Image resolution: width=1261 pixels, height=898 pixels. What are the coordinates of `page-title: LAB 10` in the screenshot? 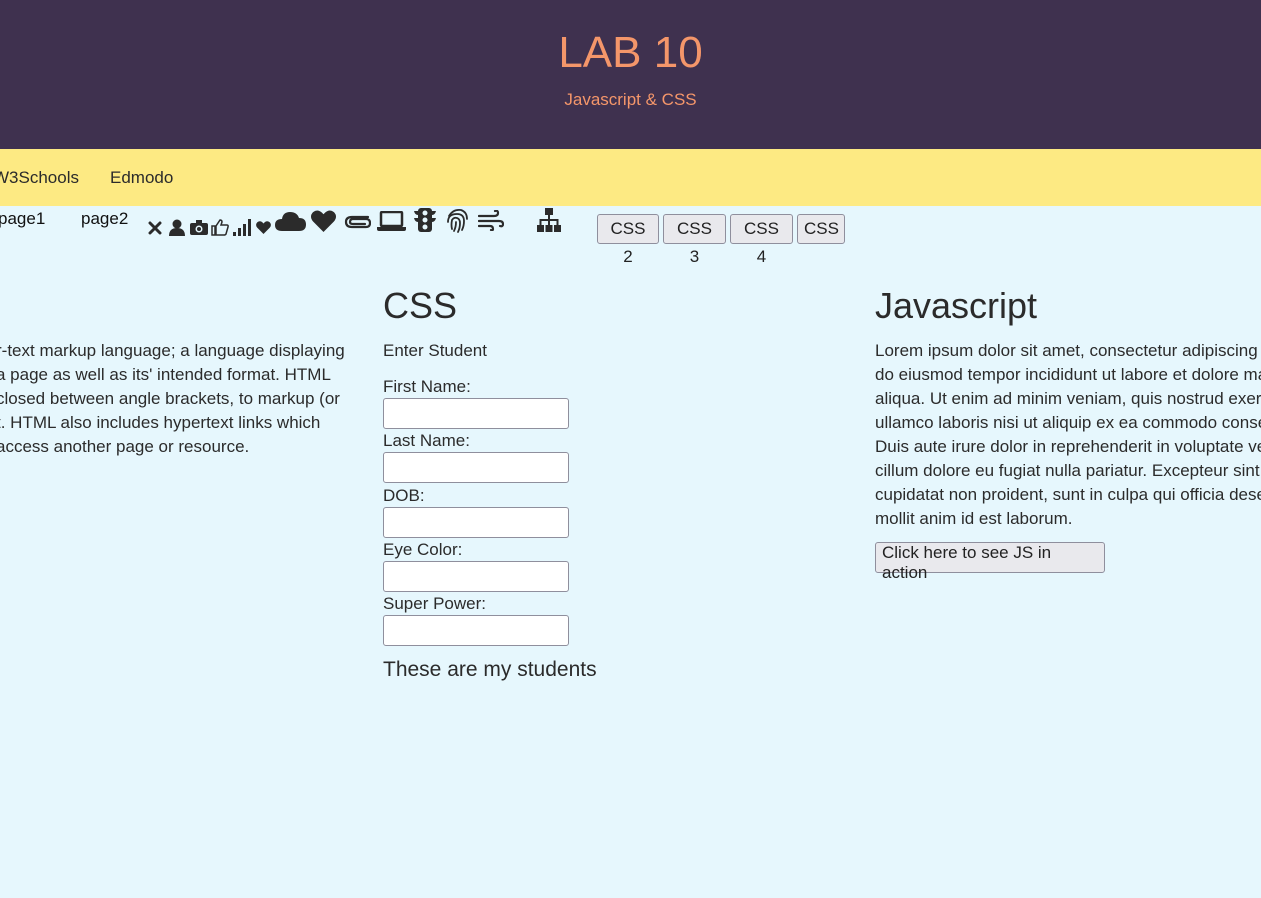 It's located at (630, 52).